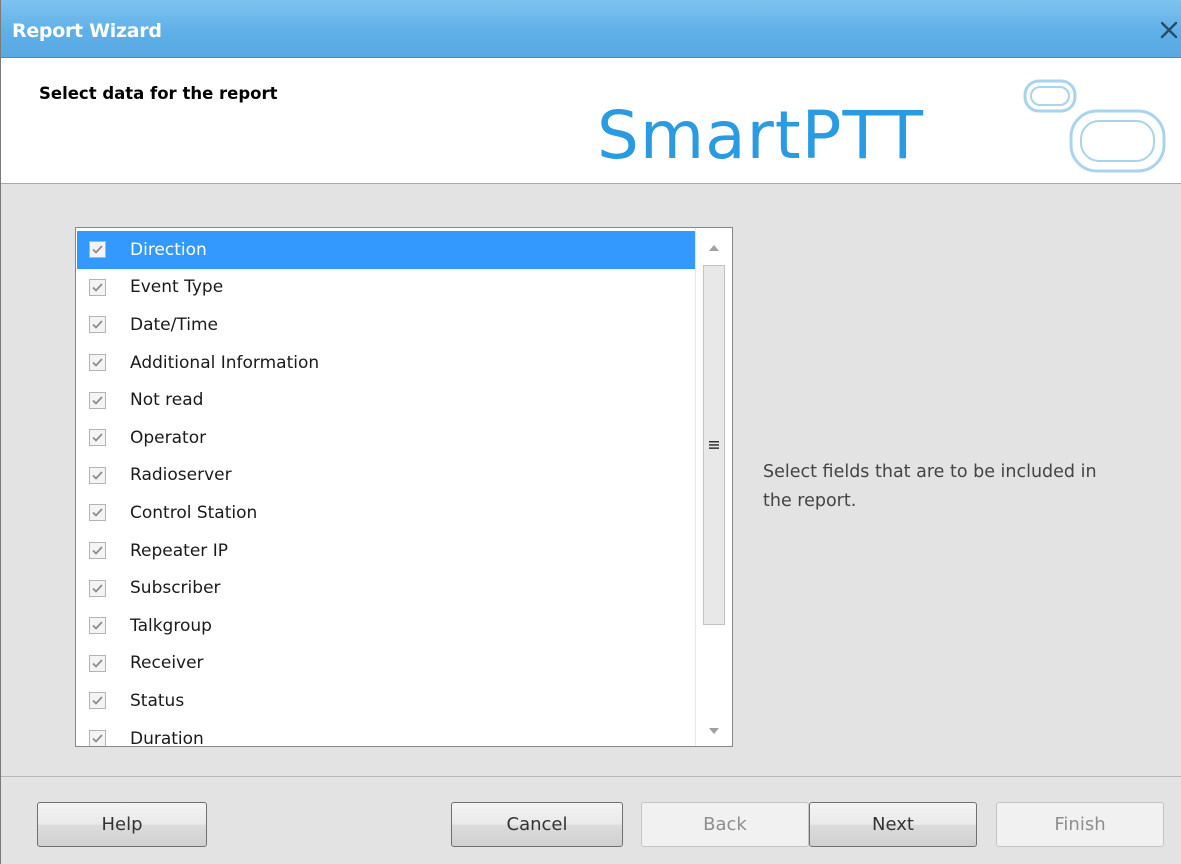 The width and height of the screenshot is (1181, 864). Describe the element at coordinates (1080, 824) in the screenshot. I see `finish-button: Finish` at that location.